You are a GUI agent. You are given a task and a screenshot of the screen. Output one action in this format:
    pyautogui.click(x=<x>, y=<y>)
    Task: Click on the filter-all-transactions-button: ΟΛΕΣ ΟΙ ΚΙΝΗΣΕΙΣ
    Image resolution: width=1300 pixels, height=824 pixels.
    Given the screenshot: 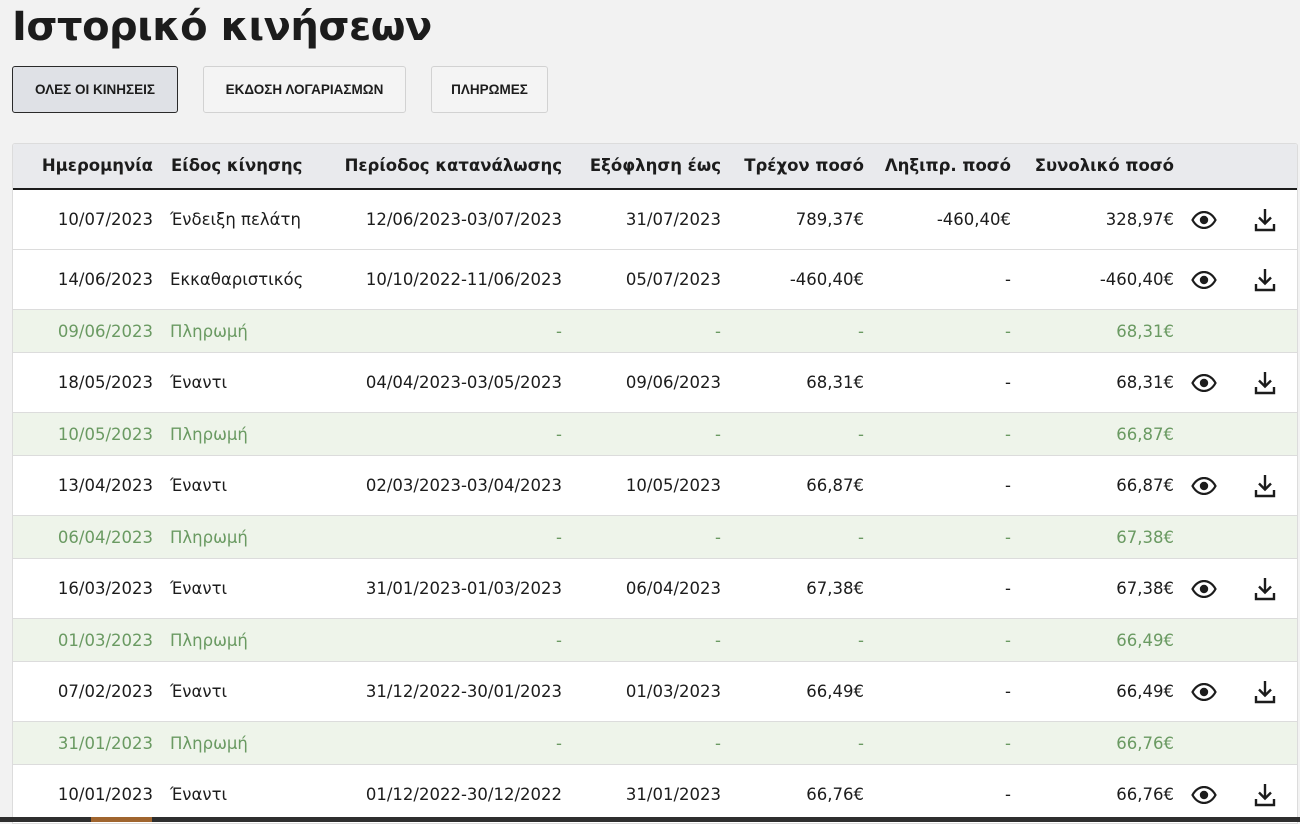 What is the action you would take?
    pyautogui.click(x=95, y=89)
    